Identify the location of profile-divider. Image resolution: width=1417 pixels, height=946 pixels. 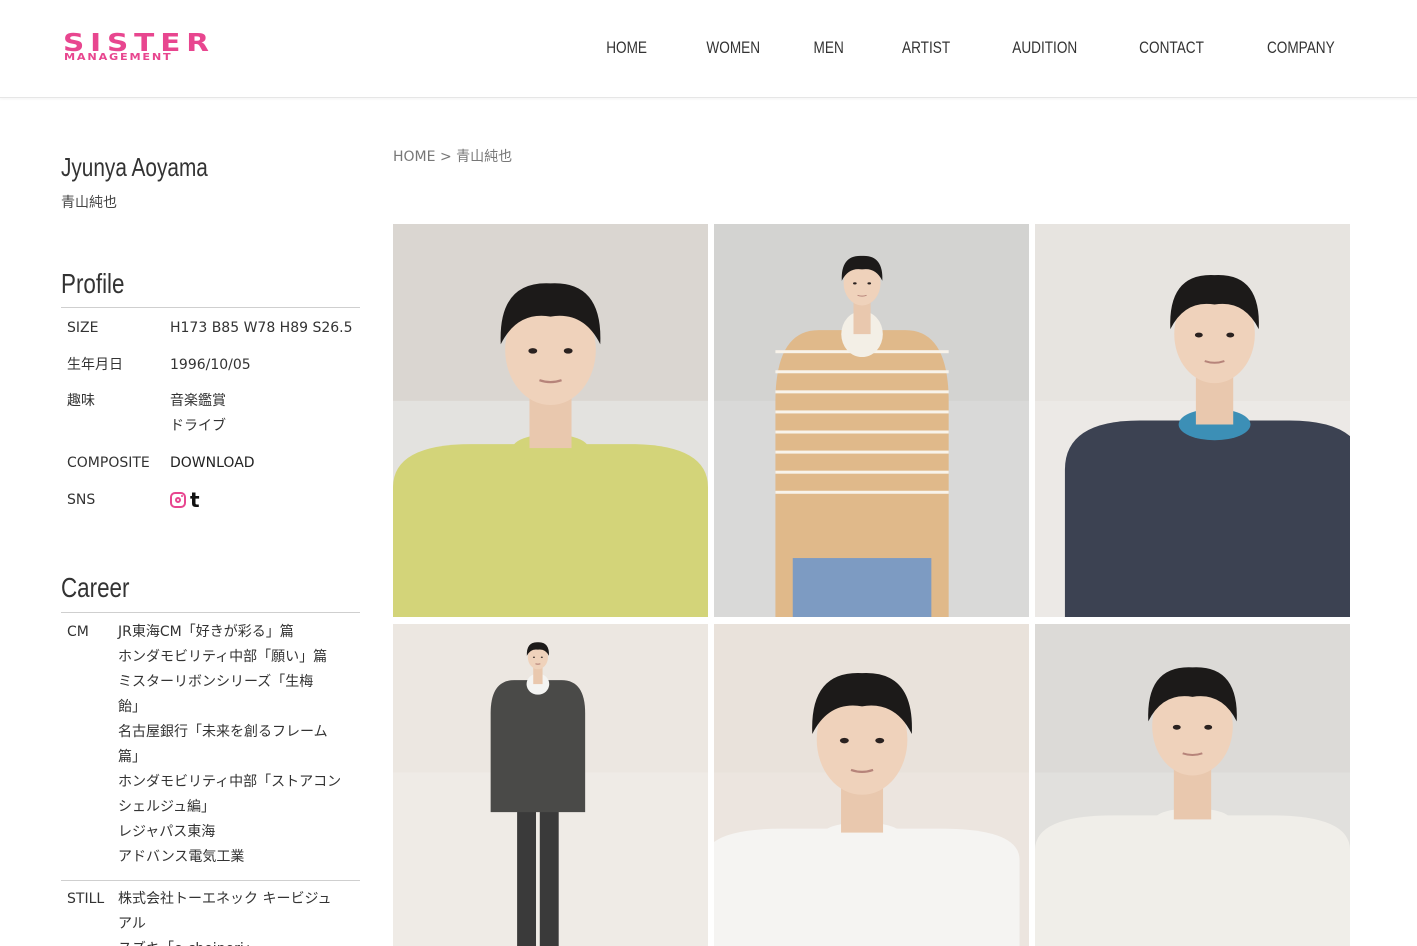
(210, 307).